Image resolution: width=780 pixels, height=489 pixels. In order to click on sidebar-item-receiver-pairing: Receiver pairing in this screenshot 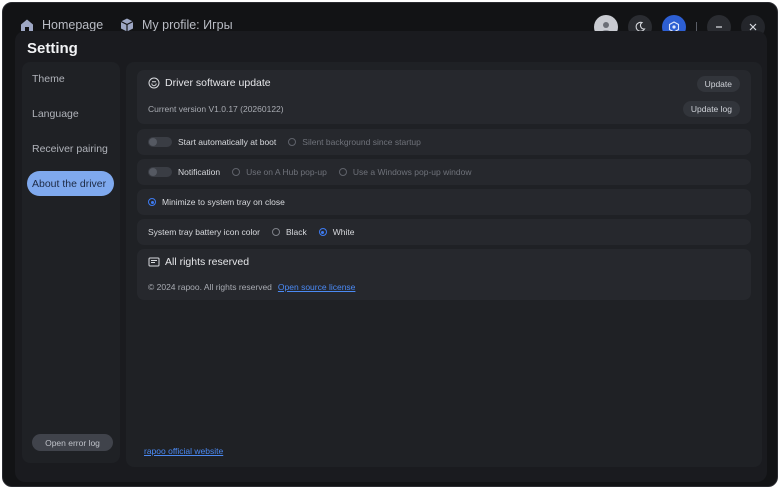, I will do `click(70, 148)`.